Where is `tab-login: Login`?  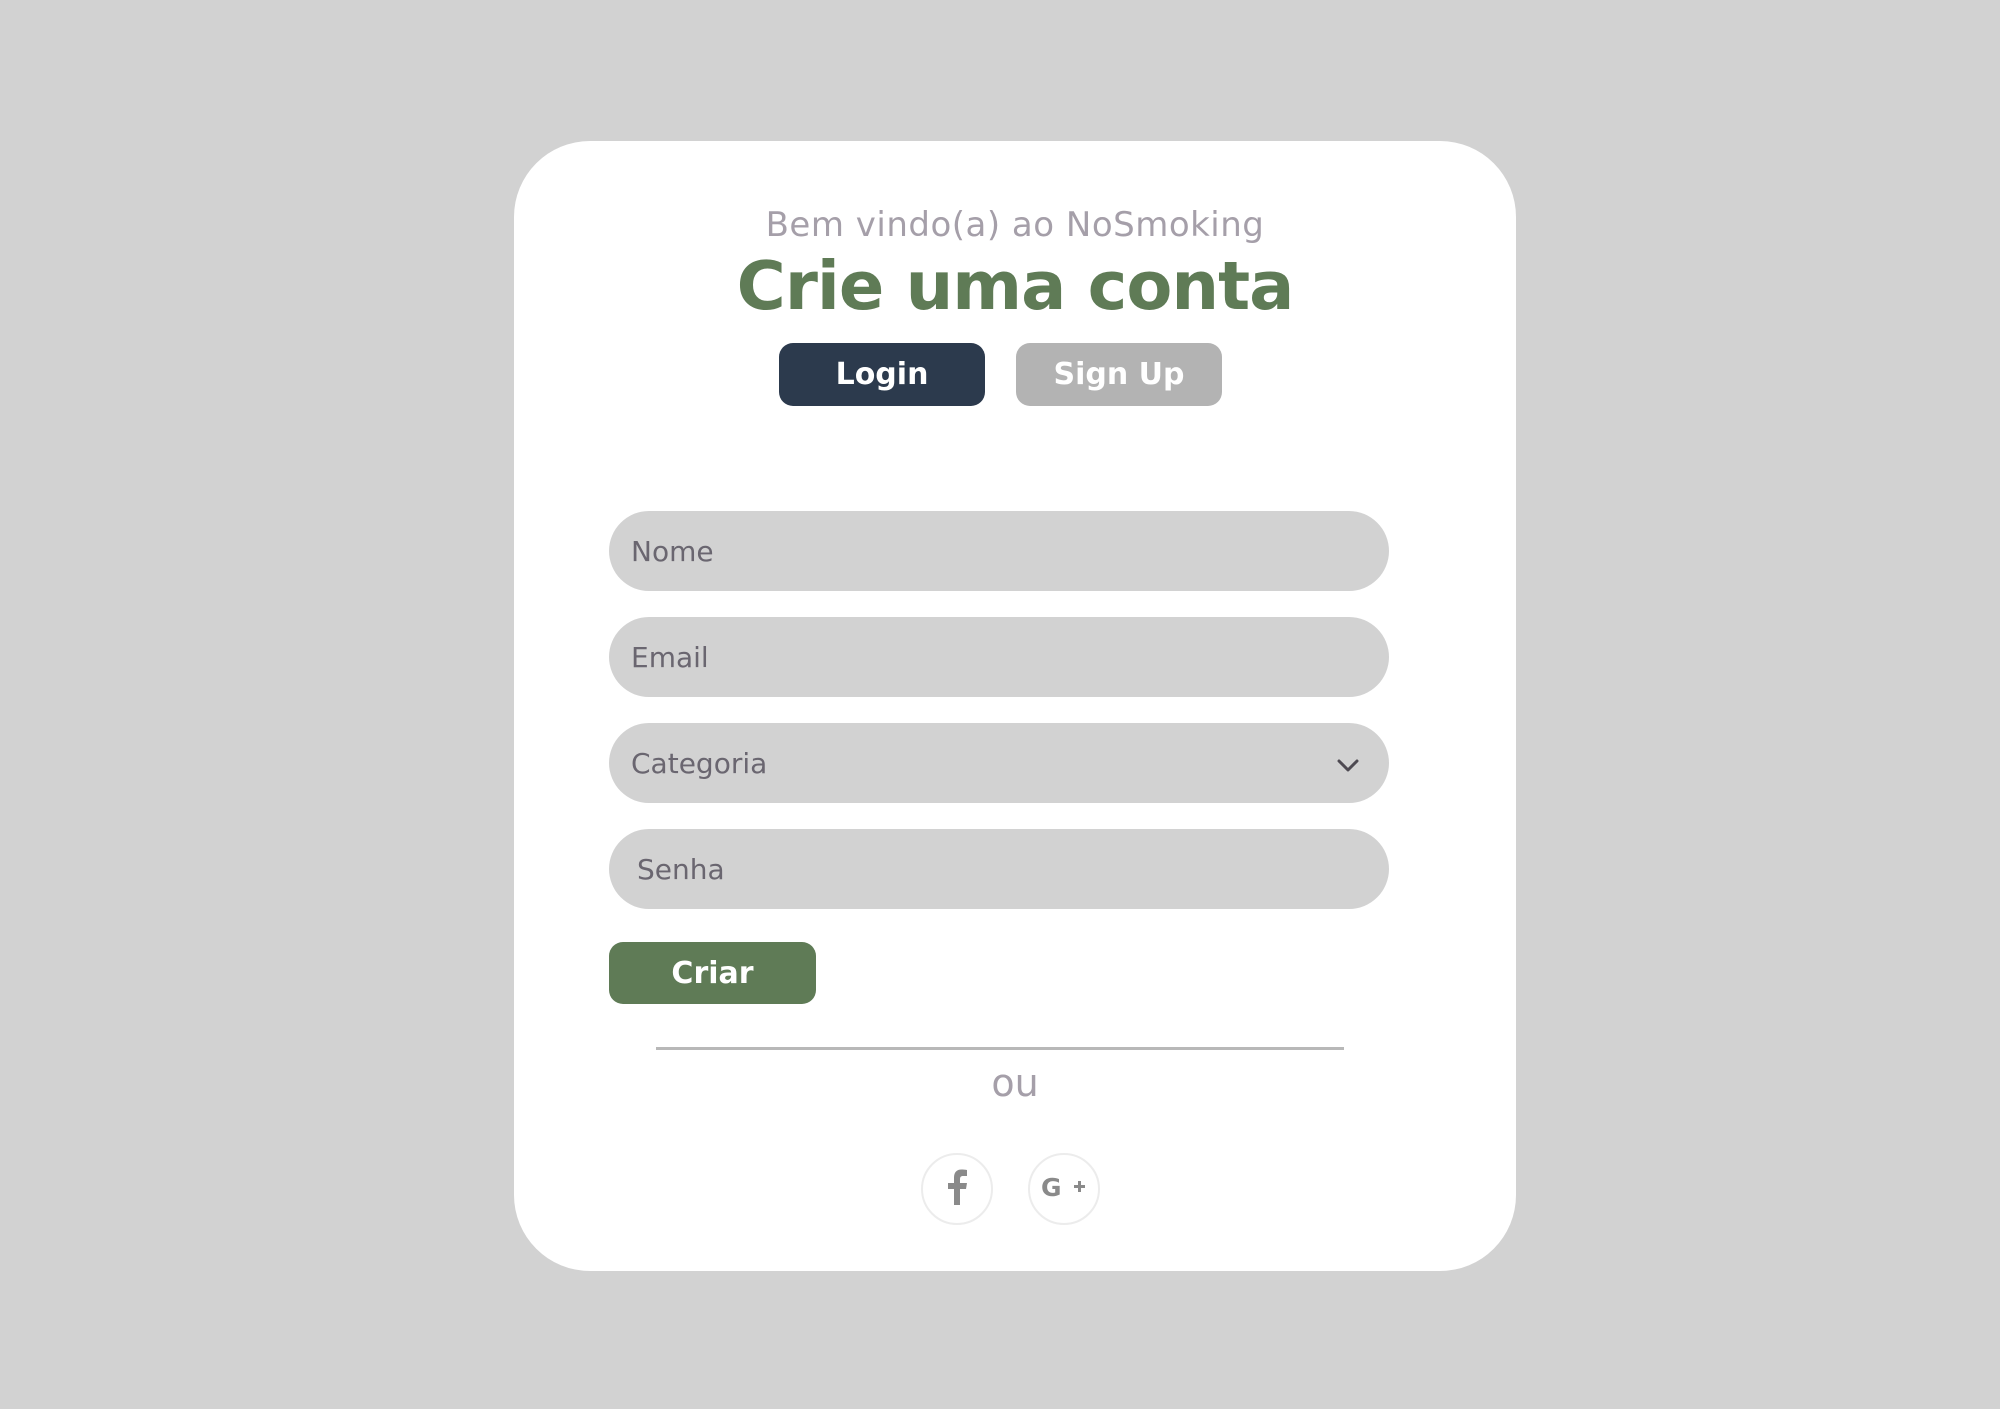
tab-login: Login is located at coordinates (882, 374).